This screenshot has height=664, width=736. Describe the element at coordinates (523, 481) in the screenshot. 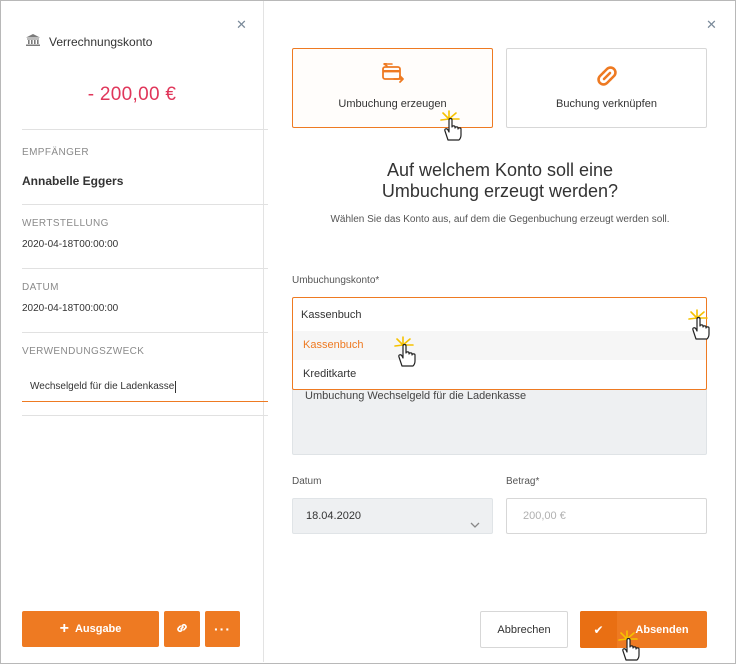

I see `amount-field-label: Betrag*` at that location.